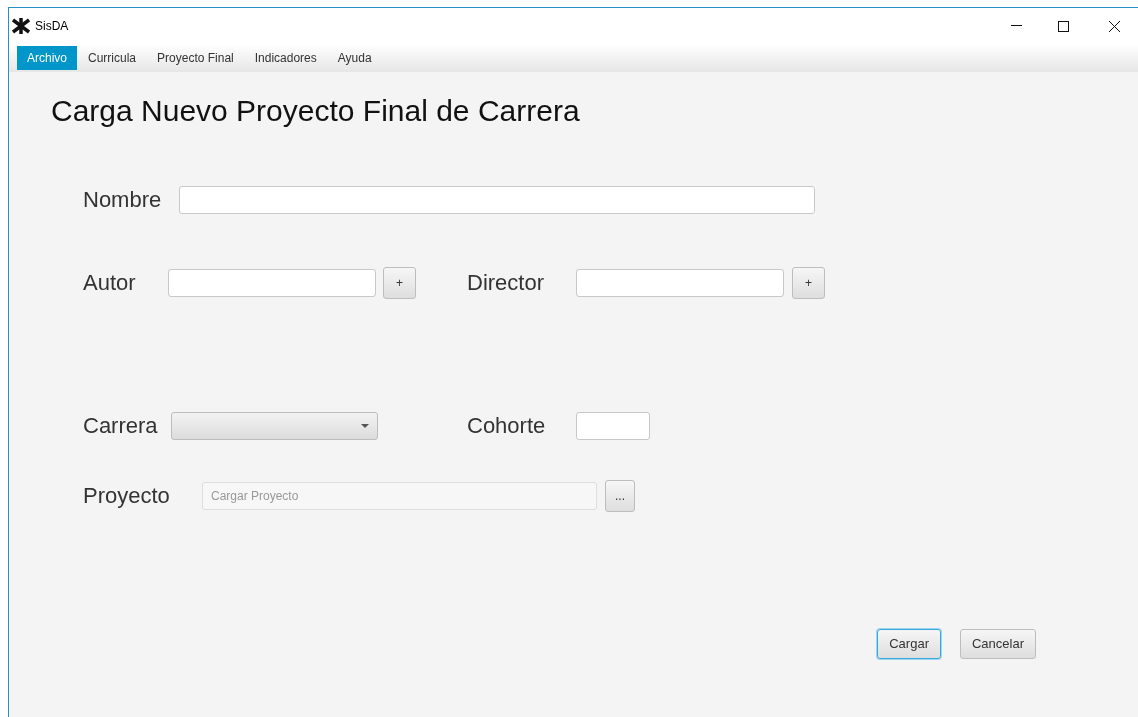 The width and height of the screenshot is (1138, 717). Describe the element at coordinates (127, 496) in the screenshot. I see `field-label: Proyecto` at that location.